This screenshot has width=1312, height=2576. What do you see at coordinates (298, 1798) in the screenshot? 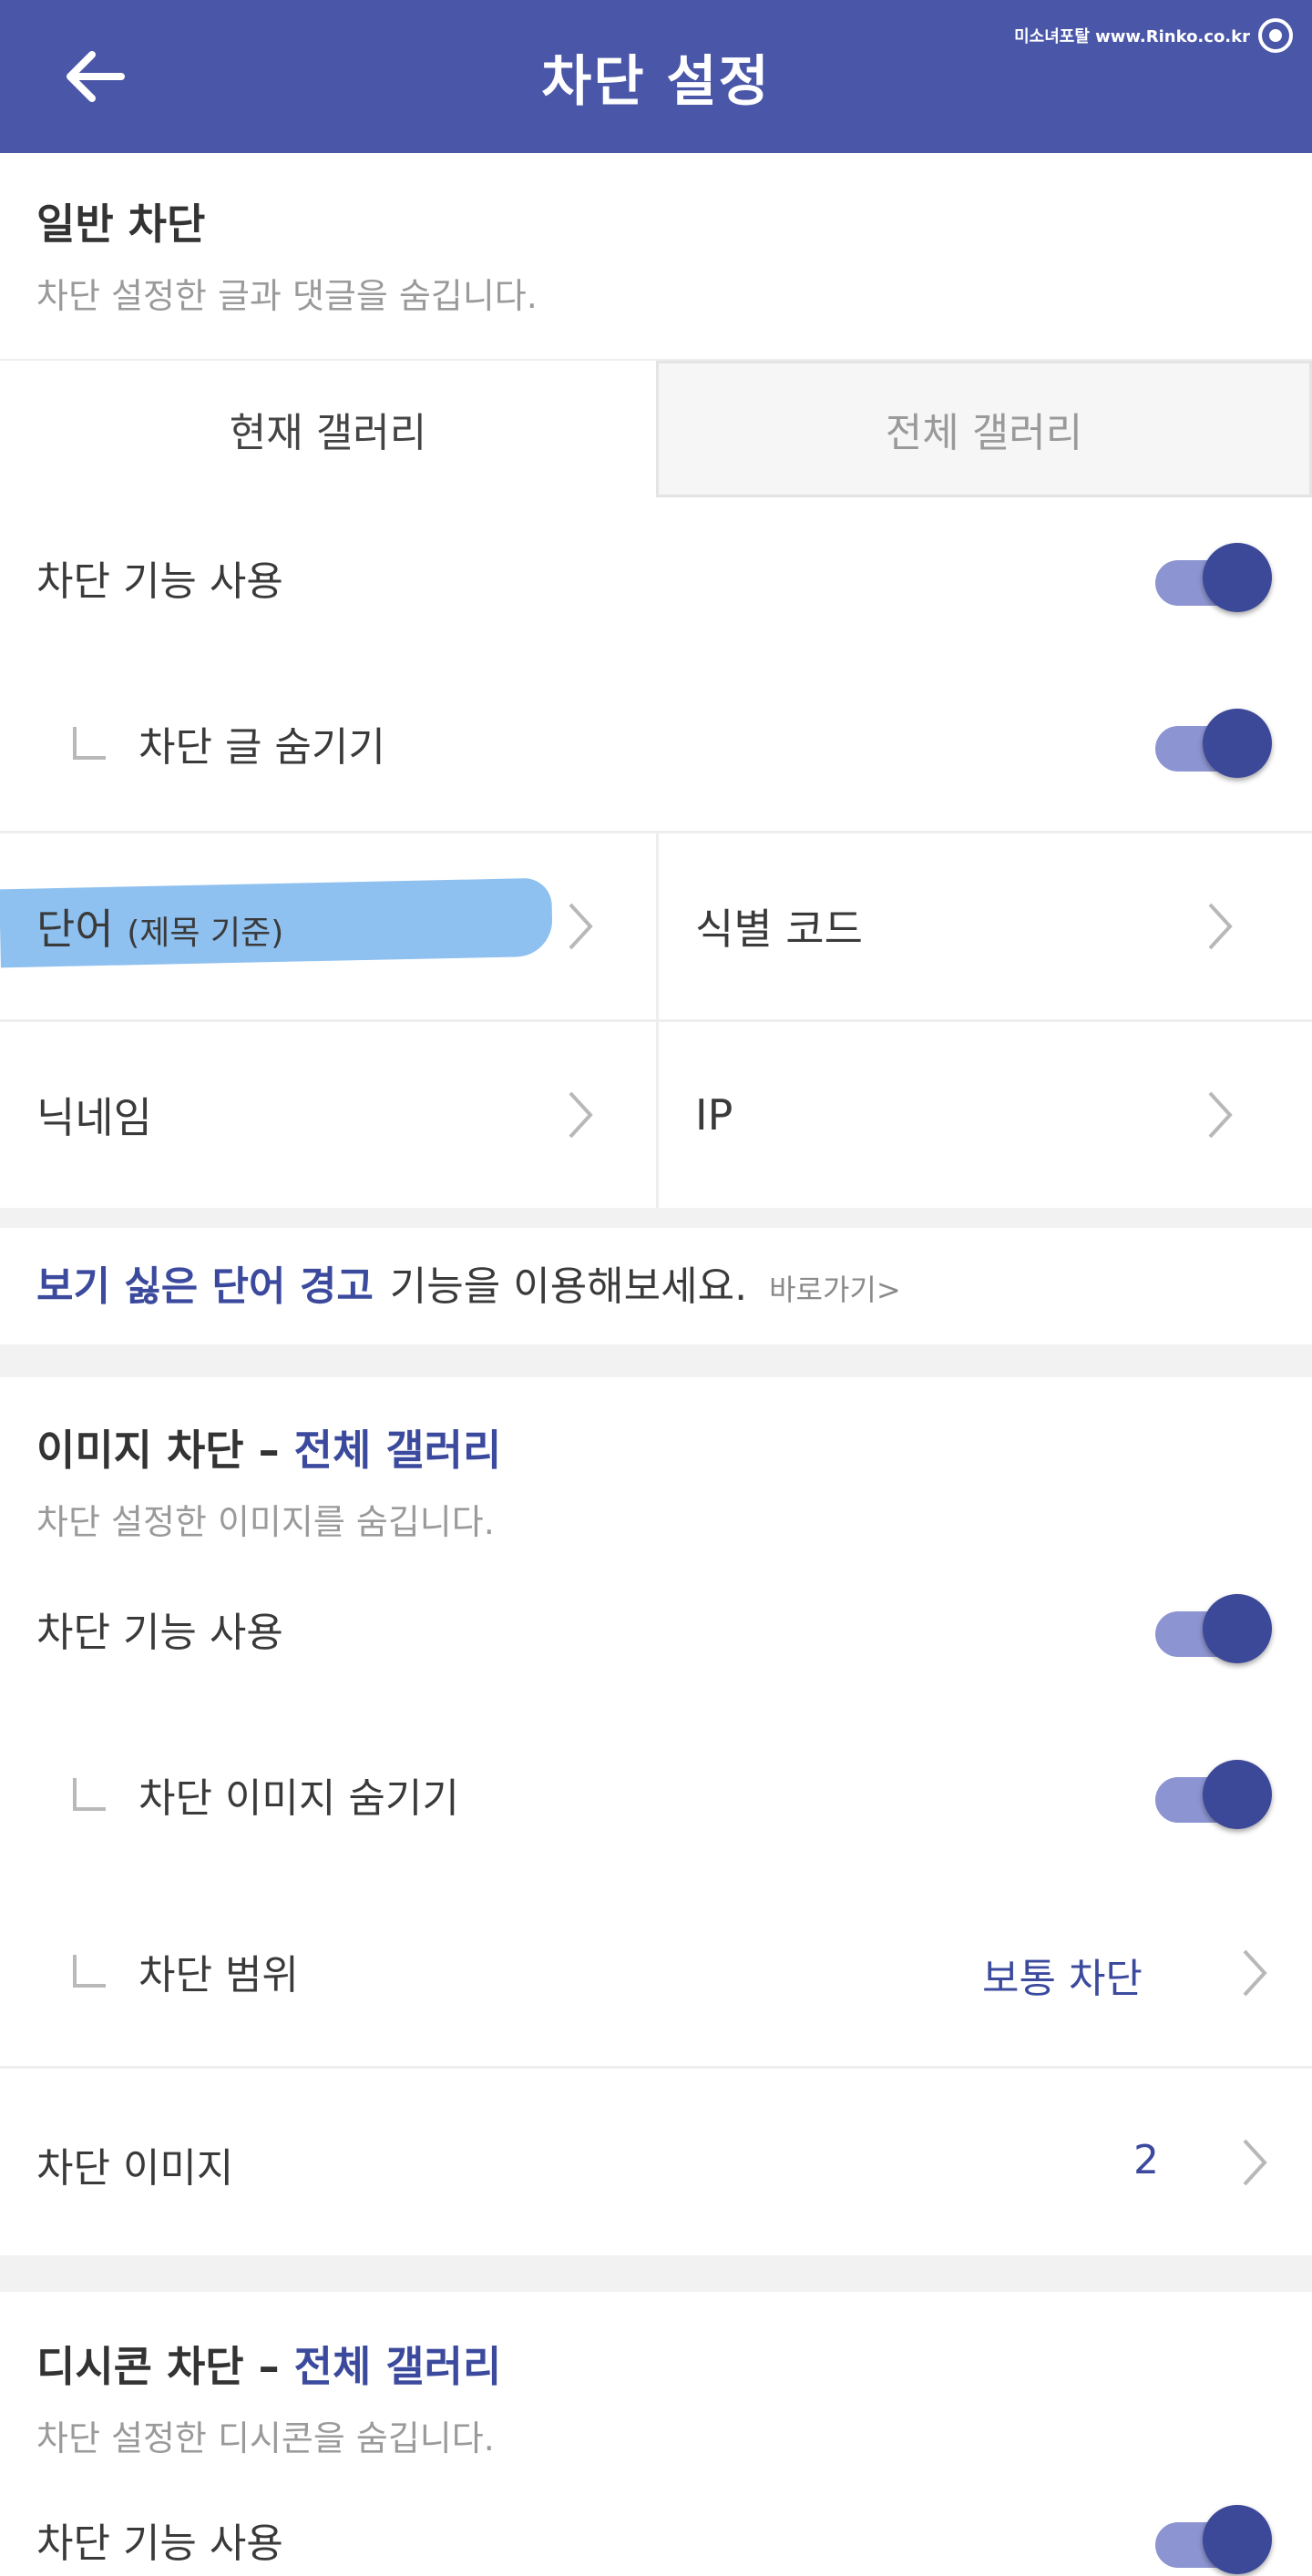
I see `image-sub-label: 차단 이미지 숨기기` at bounding box center [298, 1798].